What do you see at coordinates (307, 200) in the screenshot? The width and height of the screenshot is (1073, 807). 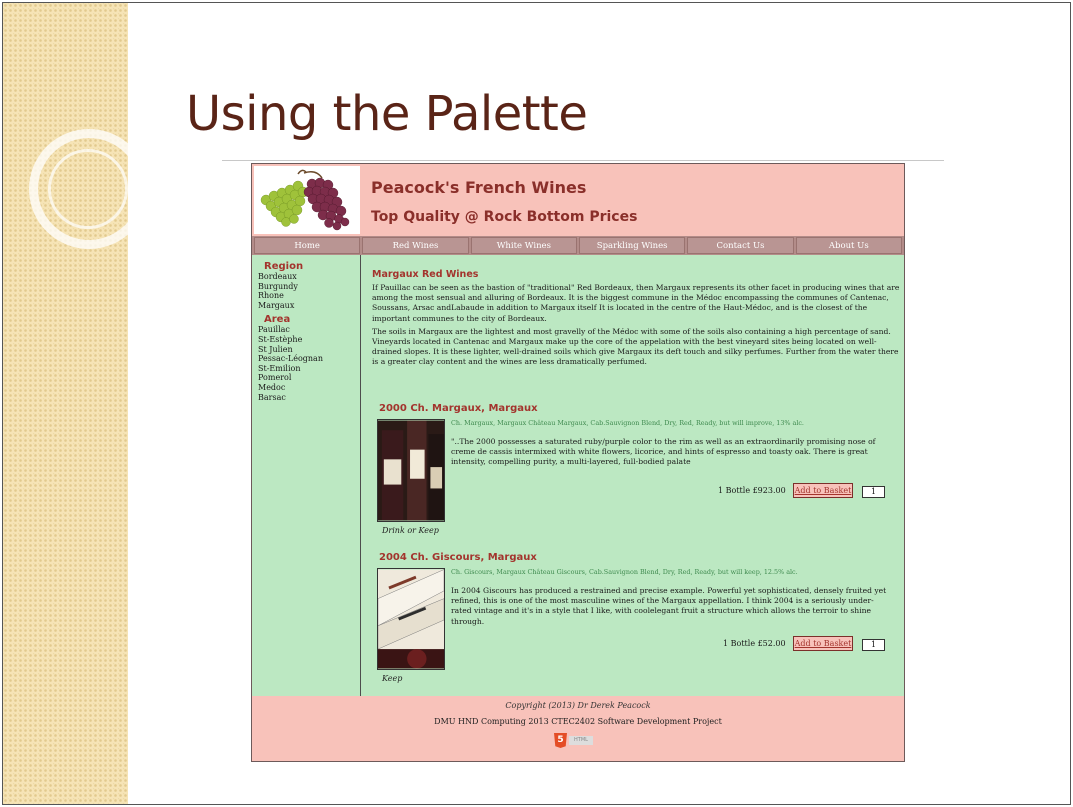 I see `grapes-logo-image` at bounding box center [307, 200].